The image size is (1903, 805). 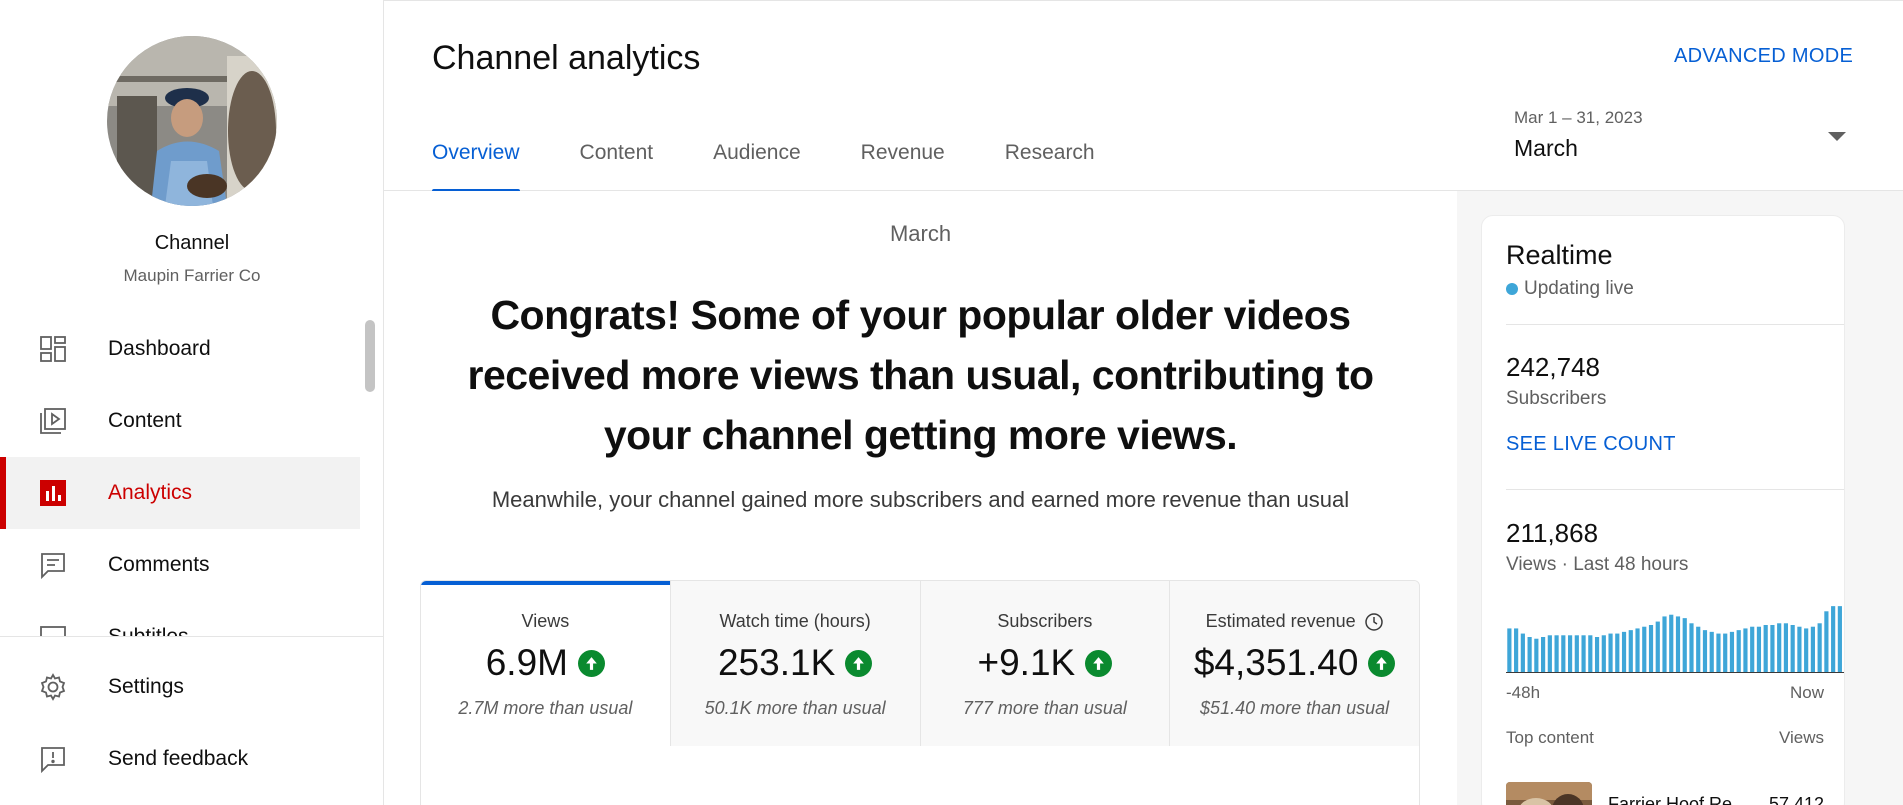 What do you see at coordinates (1050, 166) in the screenshot?
I see `tab-research: Research` at bounding box center [1050, 166].